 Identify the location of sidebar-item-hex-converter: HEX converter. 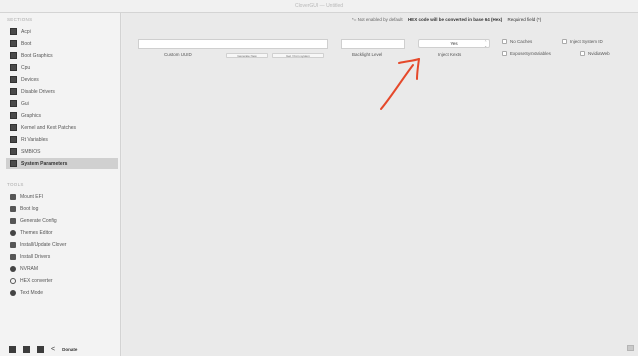
(31, 280).